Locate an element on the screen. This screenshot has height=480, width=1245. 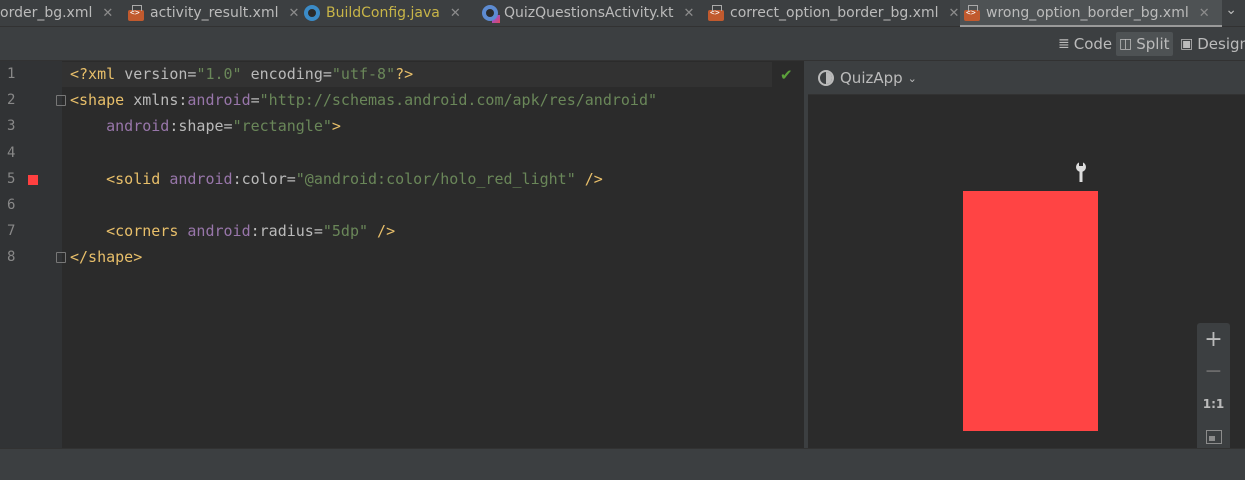
code-token: "rectangle" is located at coordinates (282, 126).